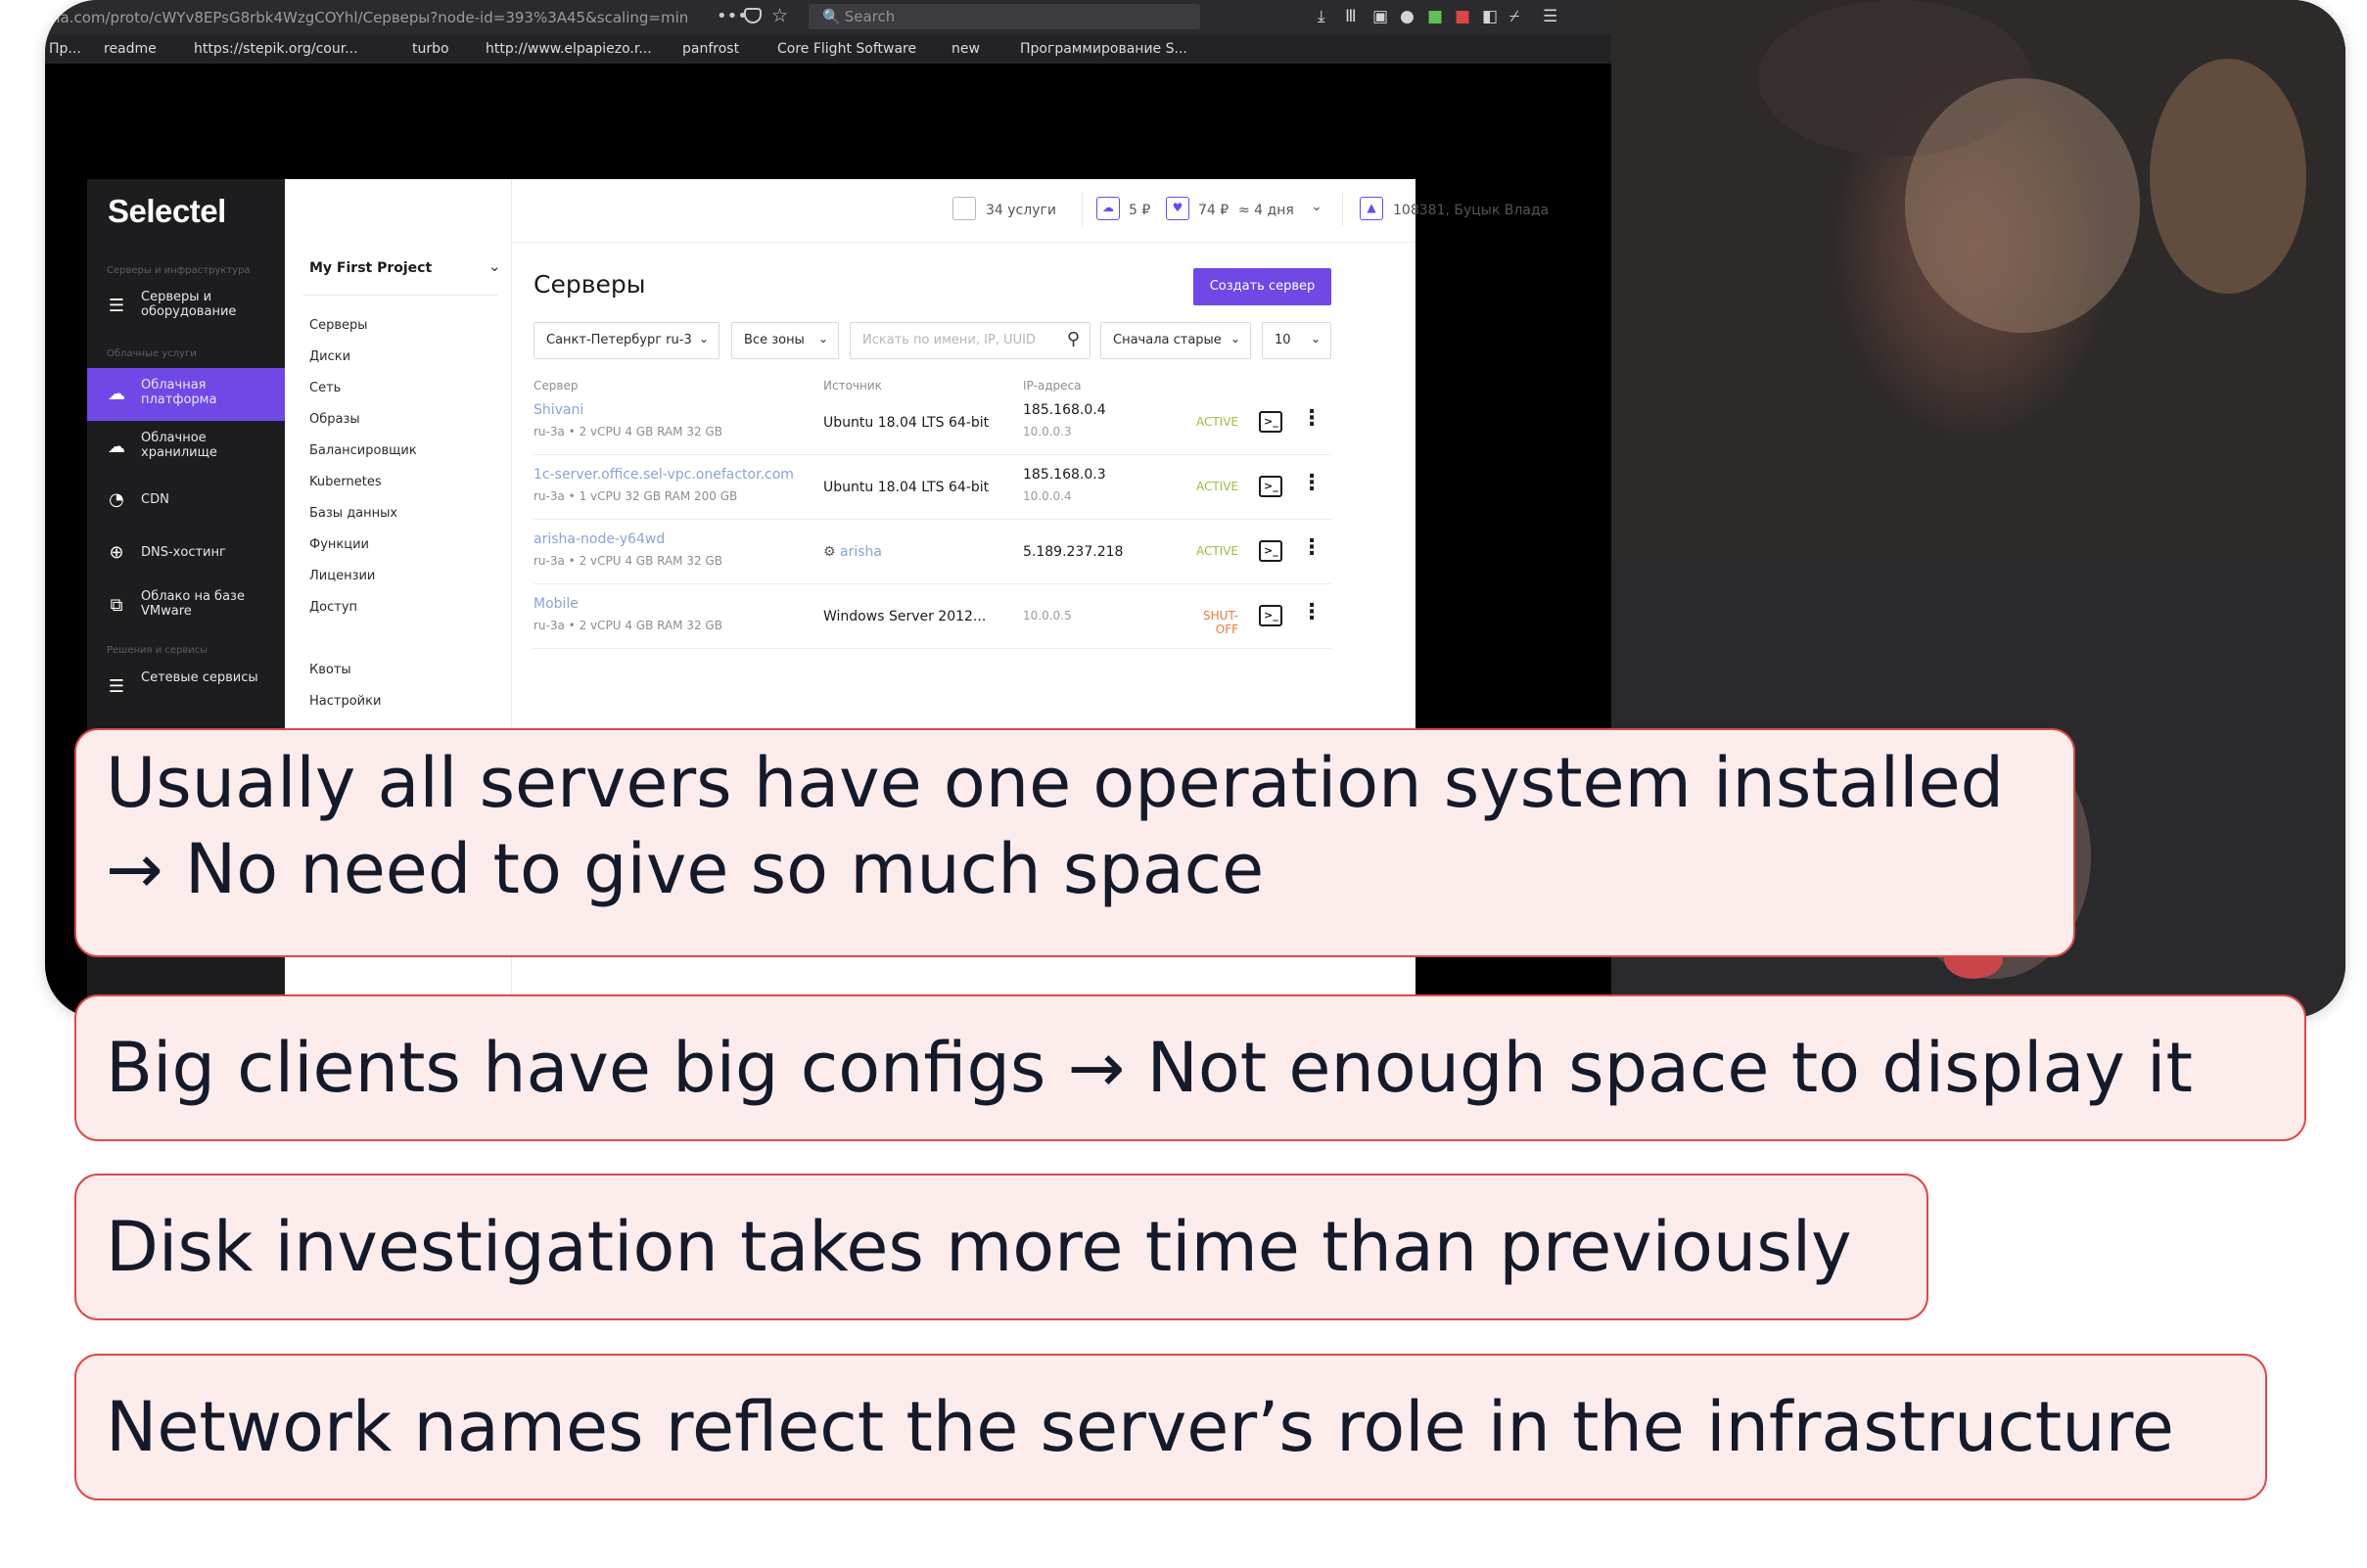 Image resolution: width=2367 pixels, height=1568 pixels. Describe the element at coordinates (116, 306) in the screenshot. I see `servers-icon: ☰` at that location.